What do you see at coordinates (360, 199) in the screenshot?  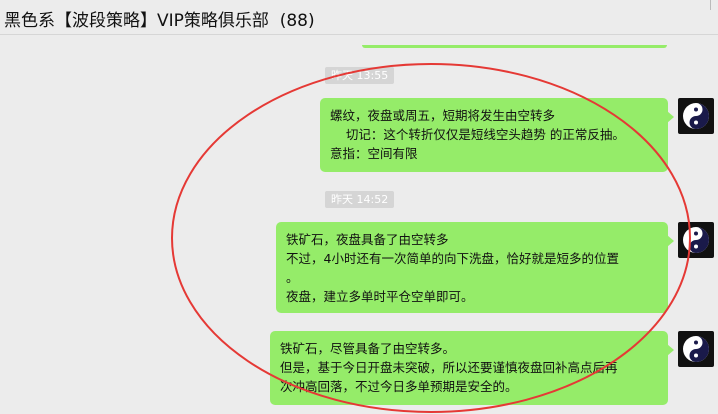 I see `timestamp: 昨天 14:52` at bounding box center [360, 199].